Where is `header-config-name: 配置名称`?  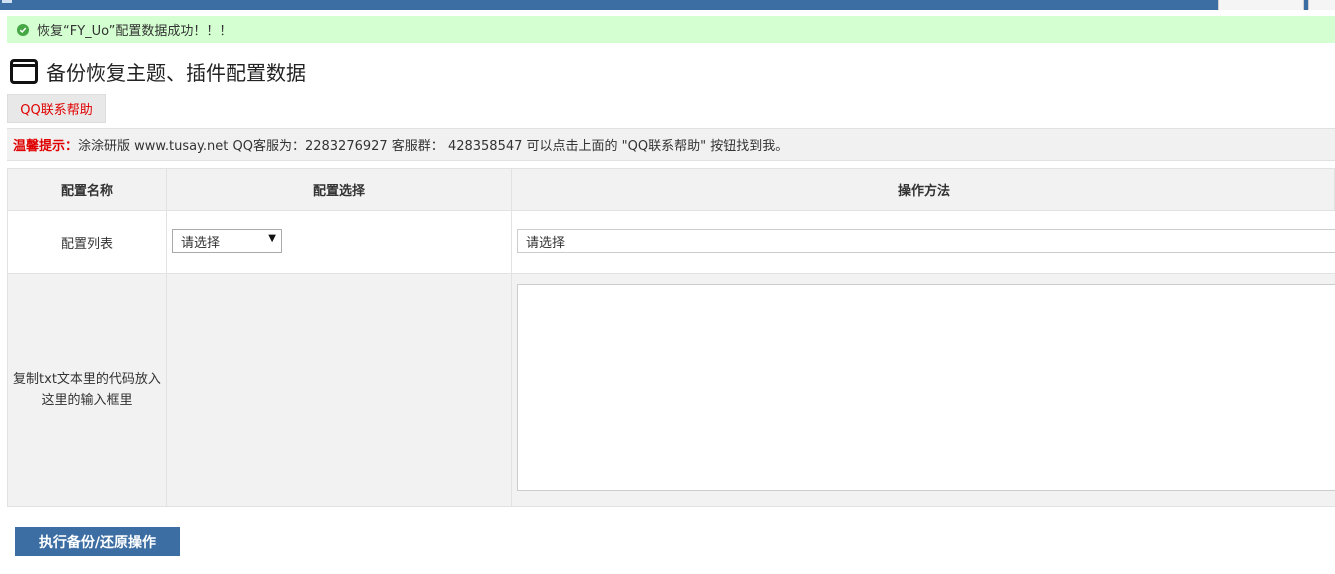 header-config-name: 配置名称 is located at coordinates (86, 191).